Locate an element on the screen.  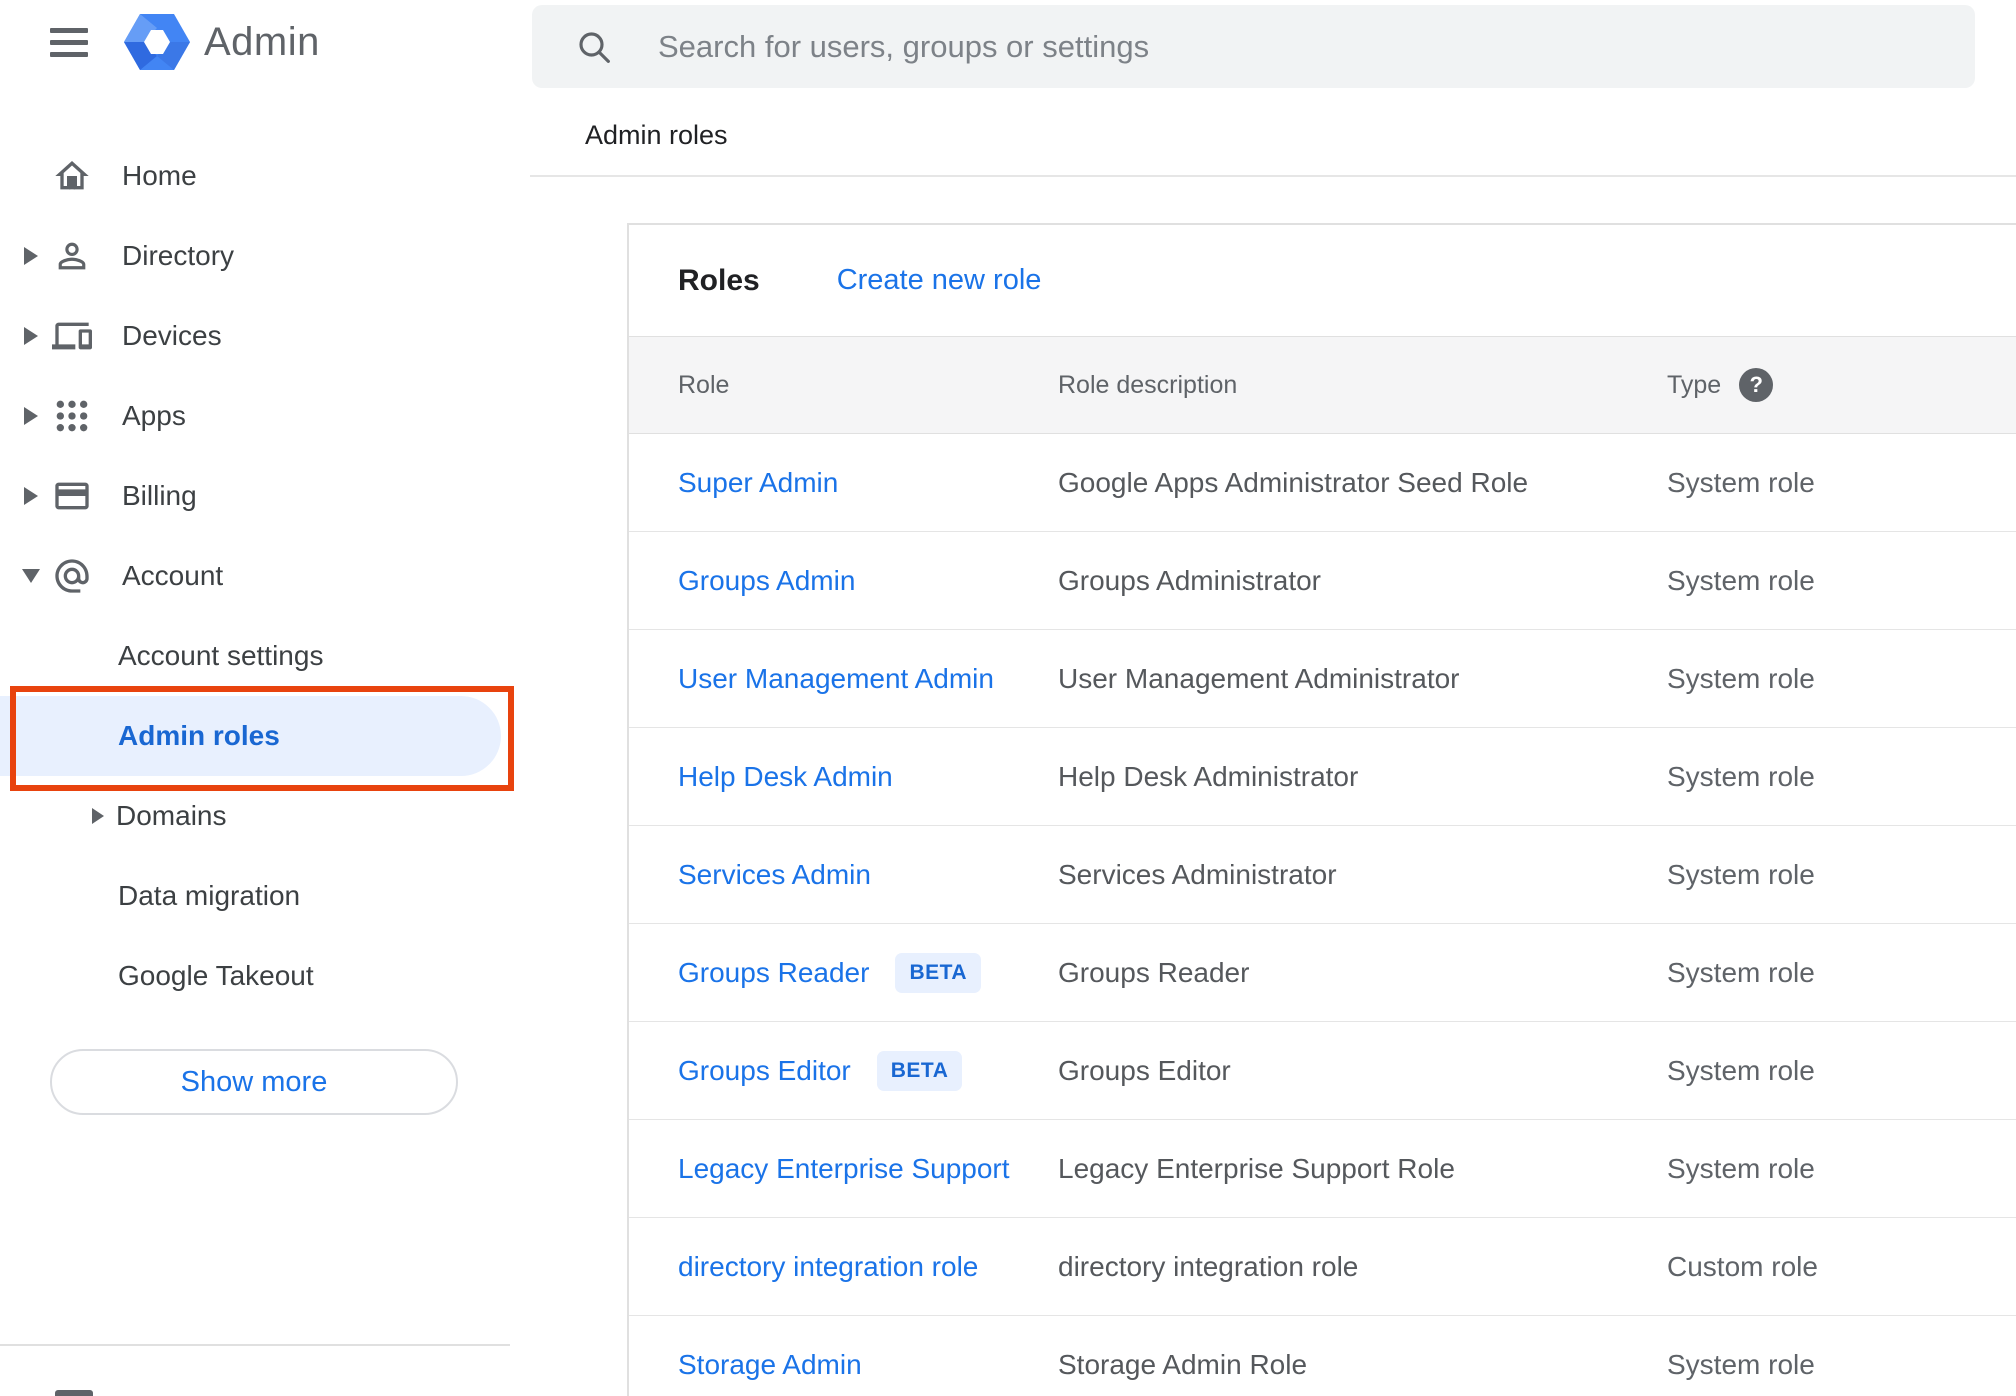
sidebar-item-data-migration: Data migration is located at coordinates (265, 896).